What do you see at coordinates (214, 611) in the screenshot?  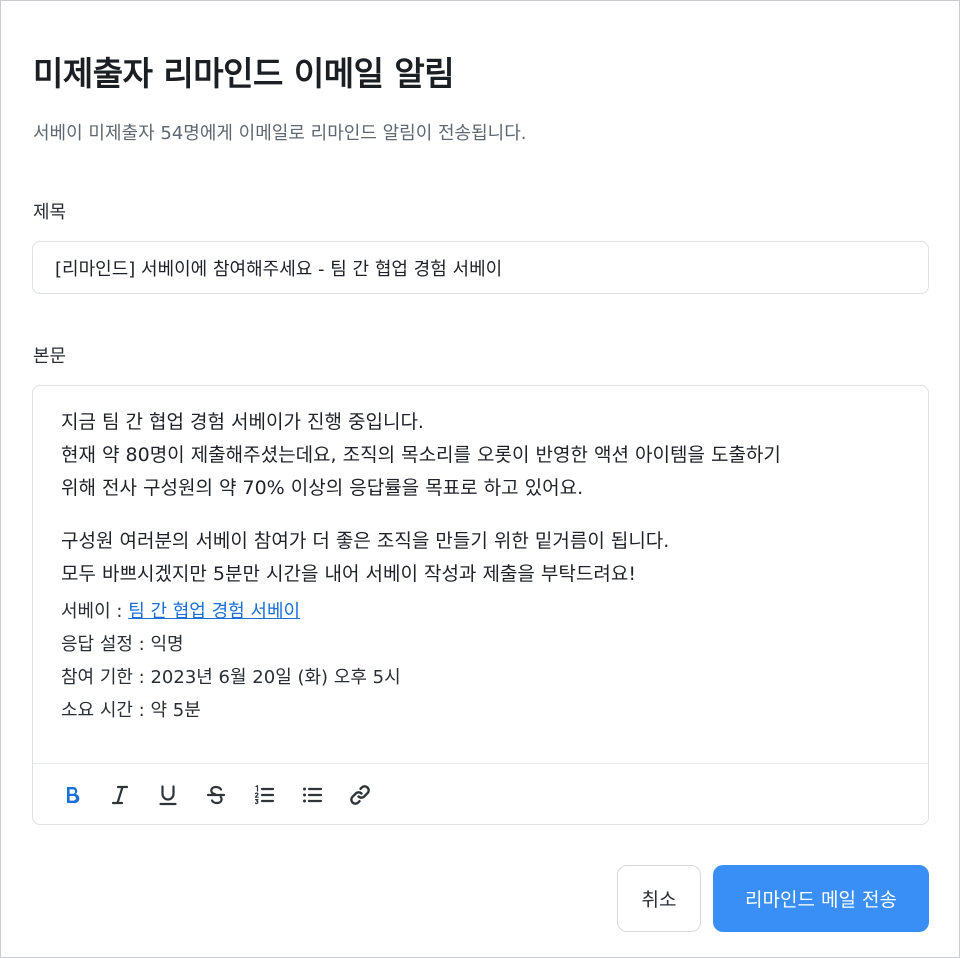 I see `survey-link: 팀 간 협업 경험 서베이` at bounding box center [214, 611].